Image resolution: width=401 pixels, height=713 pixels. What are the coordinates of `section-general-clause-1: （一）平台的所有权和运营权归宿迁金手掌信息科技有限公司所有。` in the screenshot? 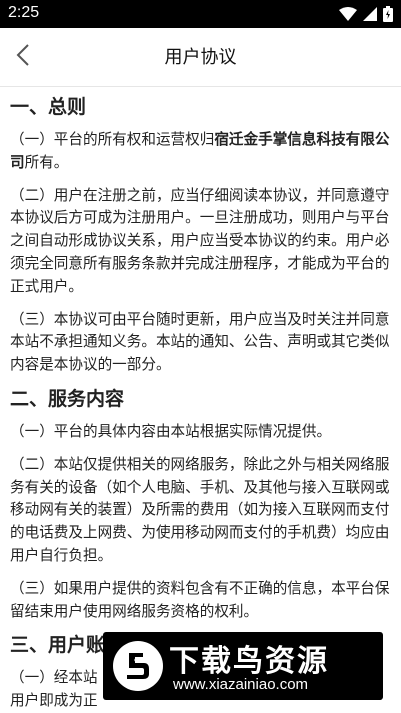 It's located at (200, 151).